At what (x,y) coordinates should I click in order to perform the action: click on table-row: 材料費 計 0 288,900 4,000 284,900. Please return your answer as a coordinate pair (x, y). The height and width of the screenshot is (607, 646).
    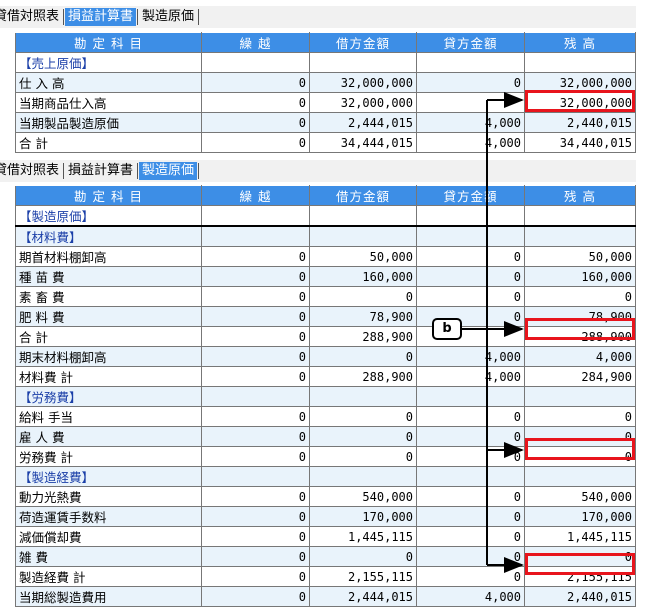
    Looking at the image, I should click on (325, 376).